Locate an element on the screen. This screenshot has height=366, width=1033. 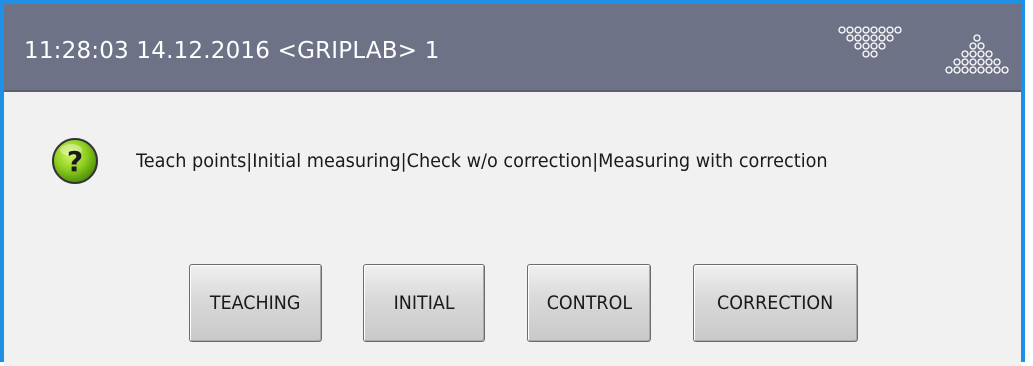
title-text: 11:28:03 14.12.2016 <GRIPLAB> 1 is located at coordinates (232, 51).